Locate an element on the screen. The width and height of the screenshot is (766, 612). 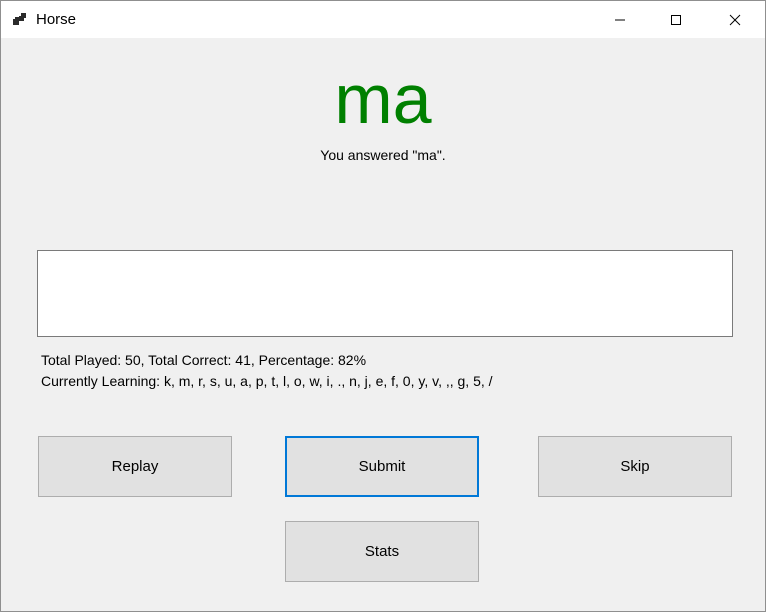
app-windows-icon is located at coordinates (20, 20).